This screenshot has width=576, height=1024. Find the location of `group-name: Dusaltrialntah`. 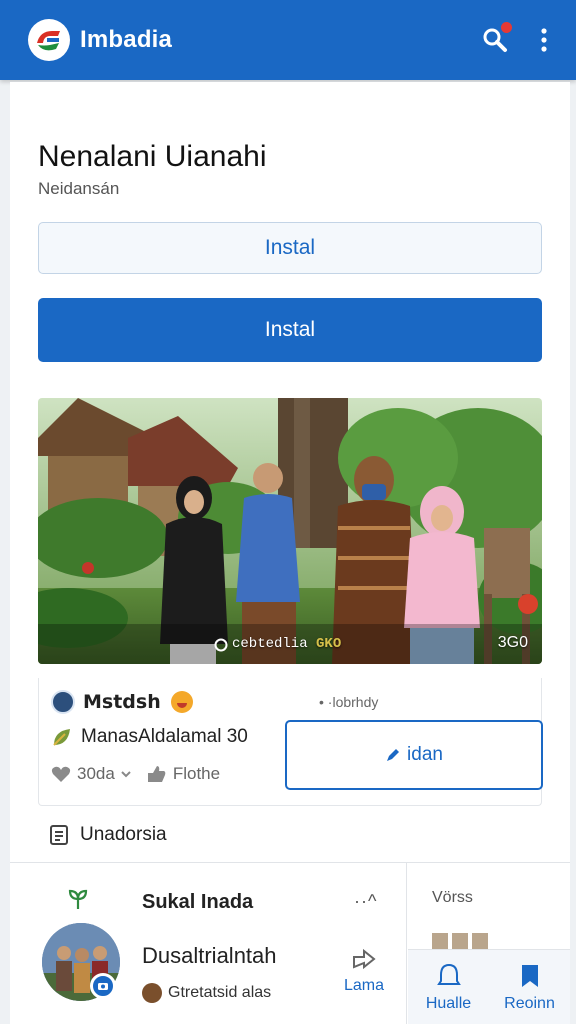

group-name: Dusaltrialntah is located at coordinates (209, 955).